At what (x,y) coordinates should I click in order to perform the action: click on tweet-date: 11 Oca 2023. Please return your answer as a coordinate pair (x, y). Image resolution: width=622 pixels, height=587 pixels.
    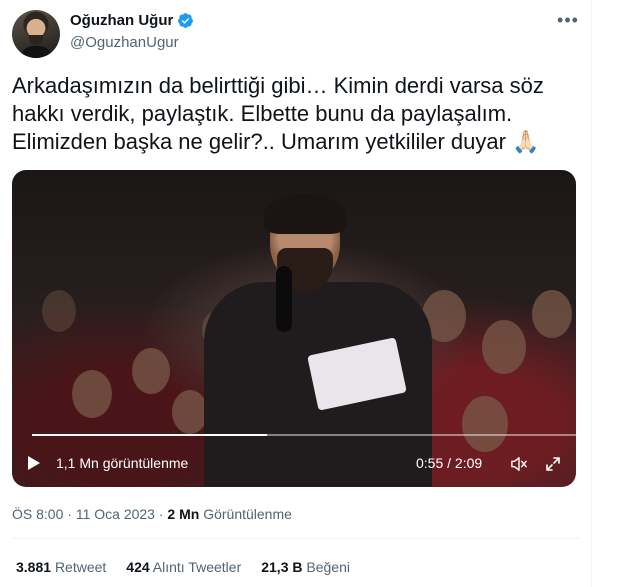
    Looking at the image, I should click on (115, 514).